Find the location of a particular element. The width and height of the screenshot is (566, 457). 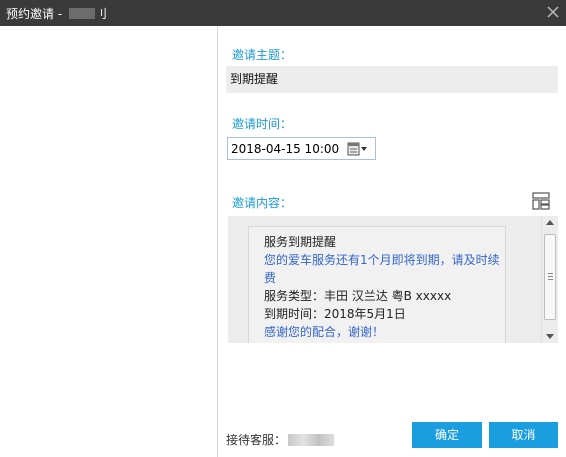

cancel-button: 取消 is located at coordinates (523, 435).